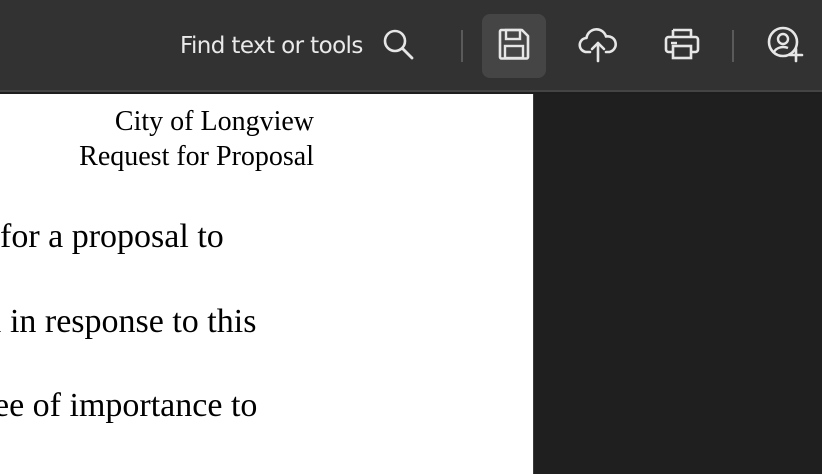 Image resolution: width=822 pixels, height=474 pixels. Describe the element at coordinates (398, 46) in the screenshot. I see `search-icon` at that location.